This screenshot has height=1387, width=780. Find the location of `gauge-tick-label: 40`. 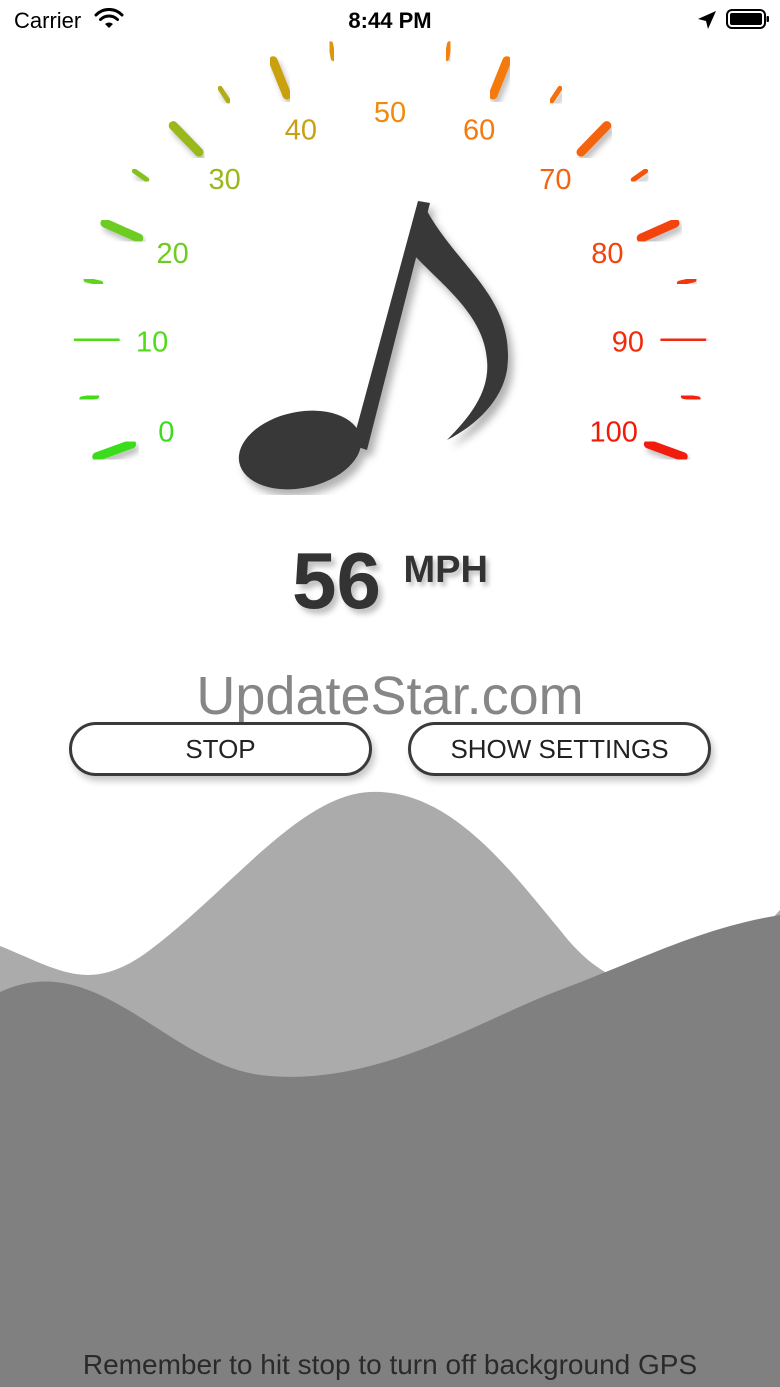

gauge-tick-label: 40 is located at coordinates (301, 130).